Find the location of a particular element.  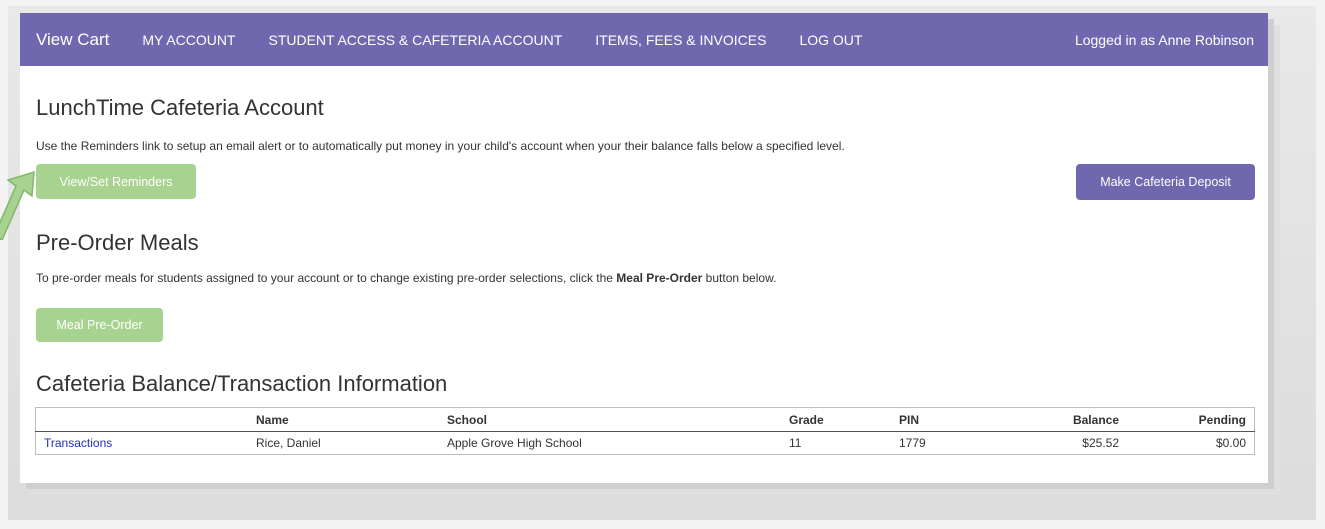

lunch-account-title: LunchTime Cafeteria Account is located at coordinates (180, 107).